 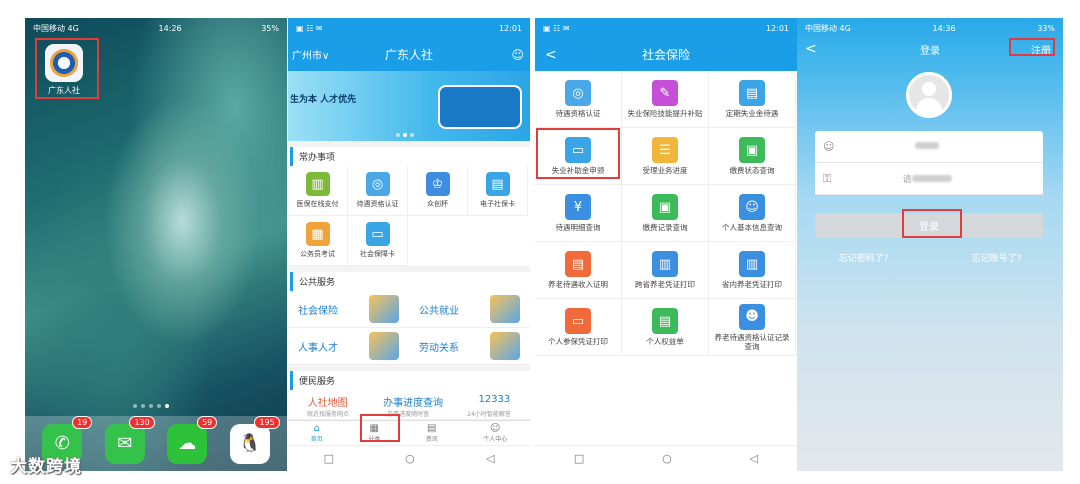 I want to click on service-item: ✎ 失业保险技能提升补贴, so click(x=665, y=99).